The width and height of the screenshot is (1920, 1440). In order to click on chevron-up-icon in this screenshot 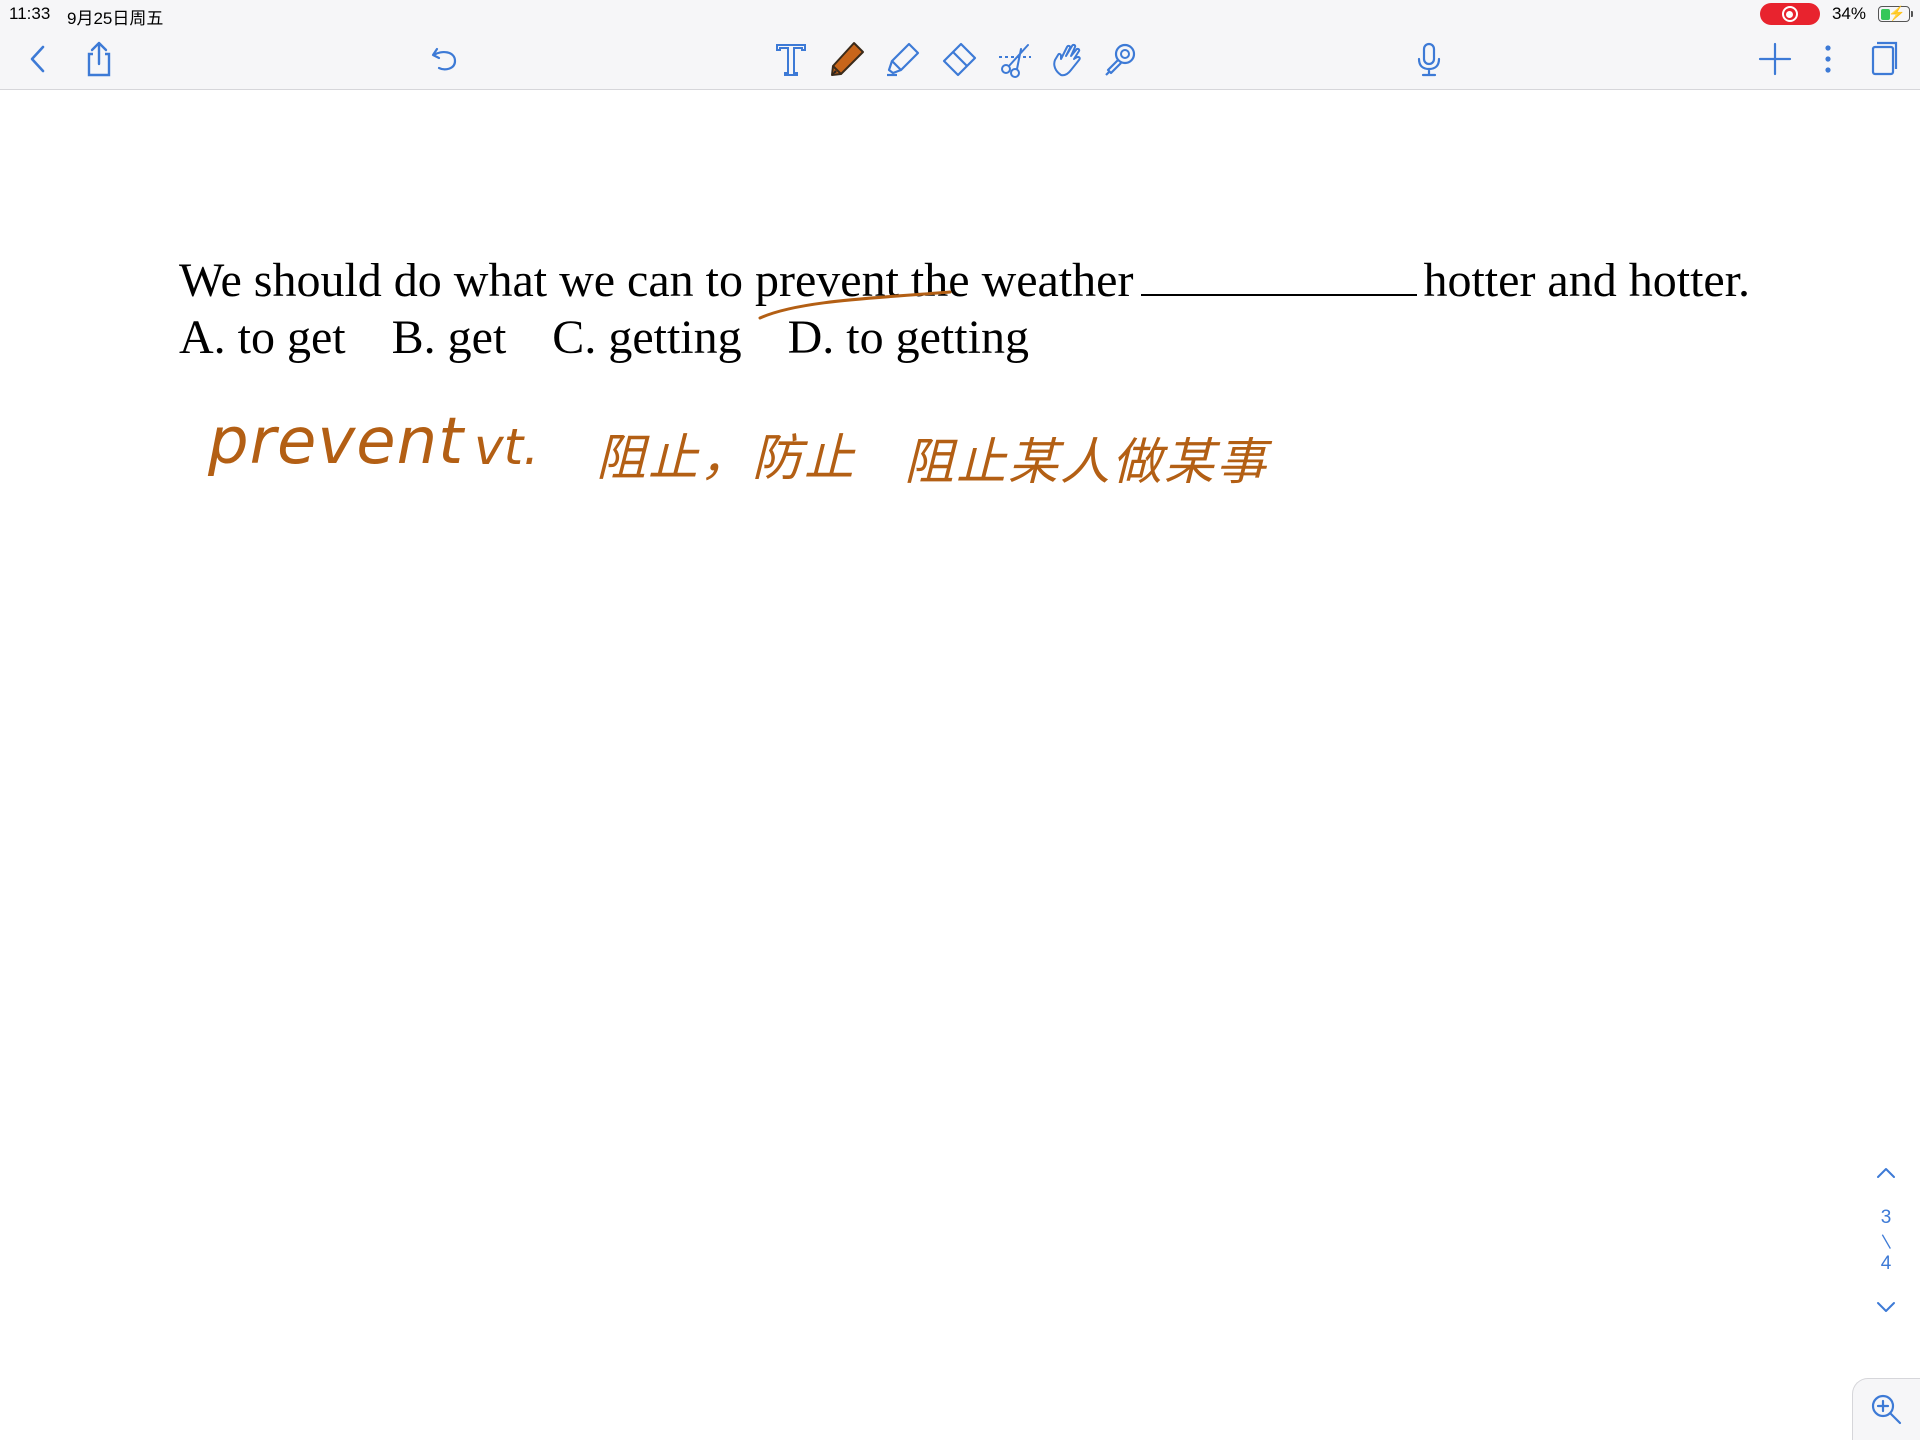, I will do `click(1886, 1173)`.